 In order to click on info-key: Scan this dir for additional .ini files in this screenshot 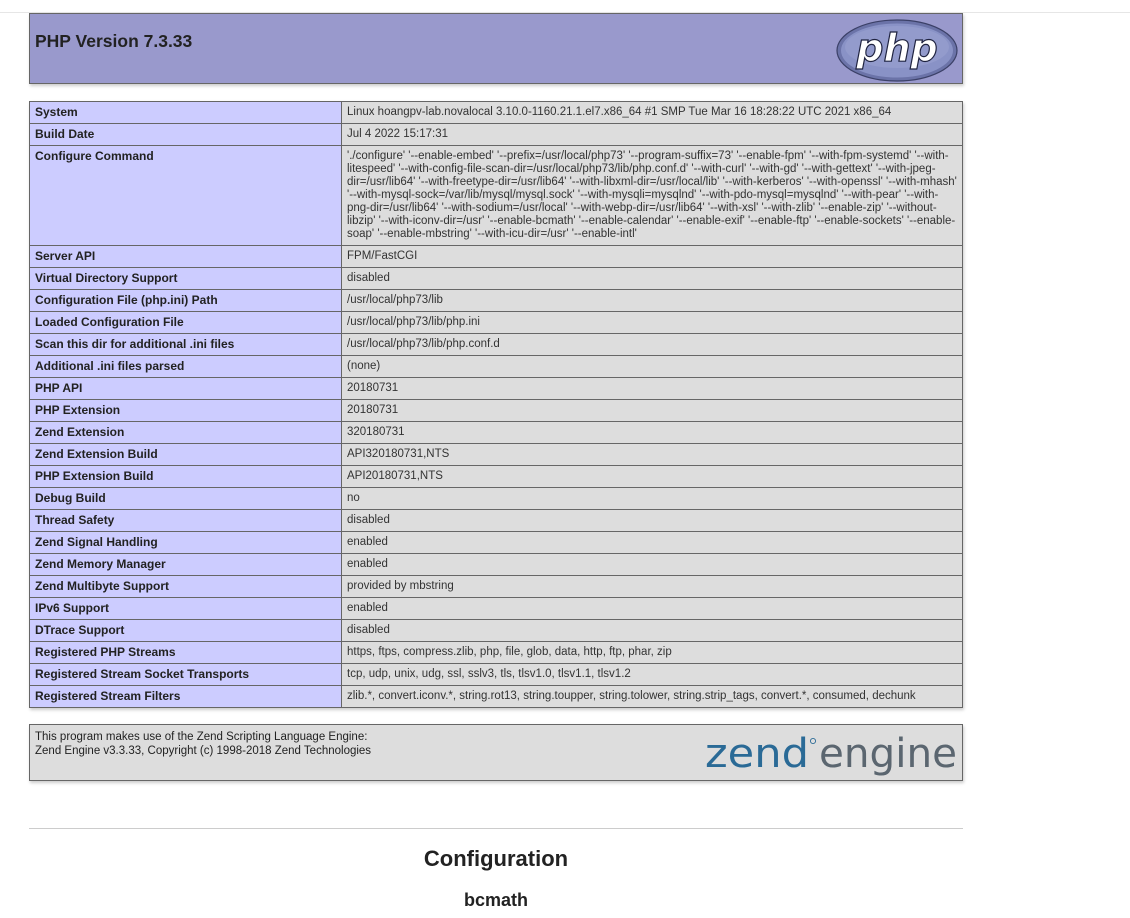, I will do `click(185, 344)`.